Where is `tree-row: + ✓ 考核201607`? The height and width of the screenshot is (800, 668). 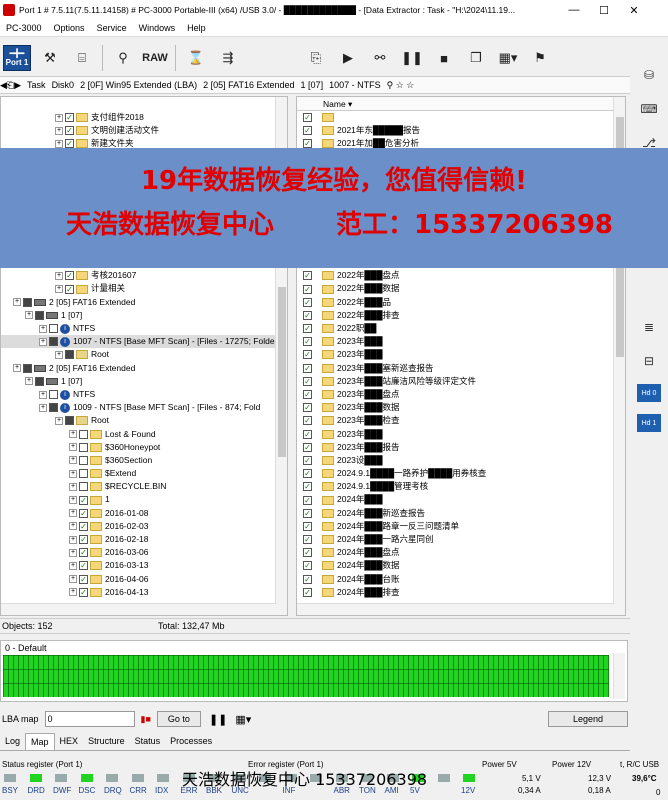
tree-row: + ✓ 考核201607 is located at coordinates (139, 275).